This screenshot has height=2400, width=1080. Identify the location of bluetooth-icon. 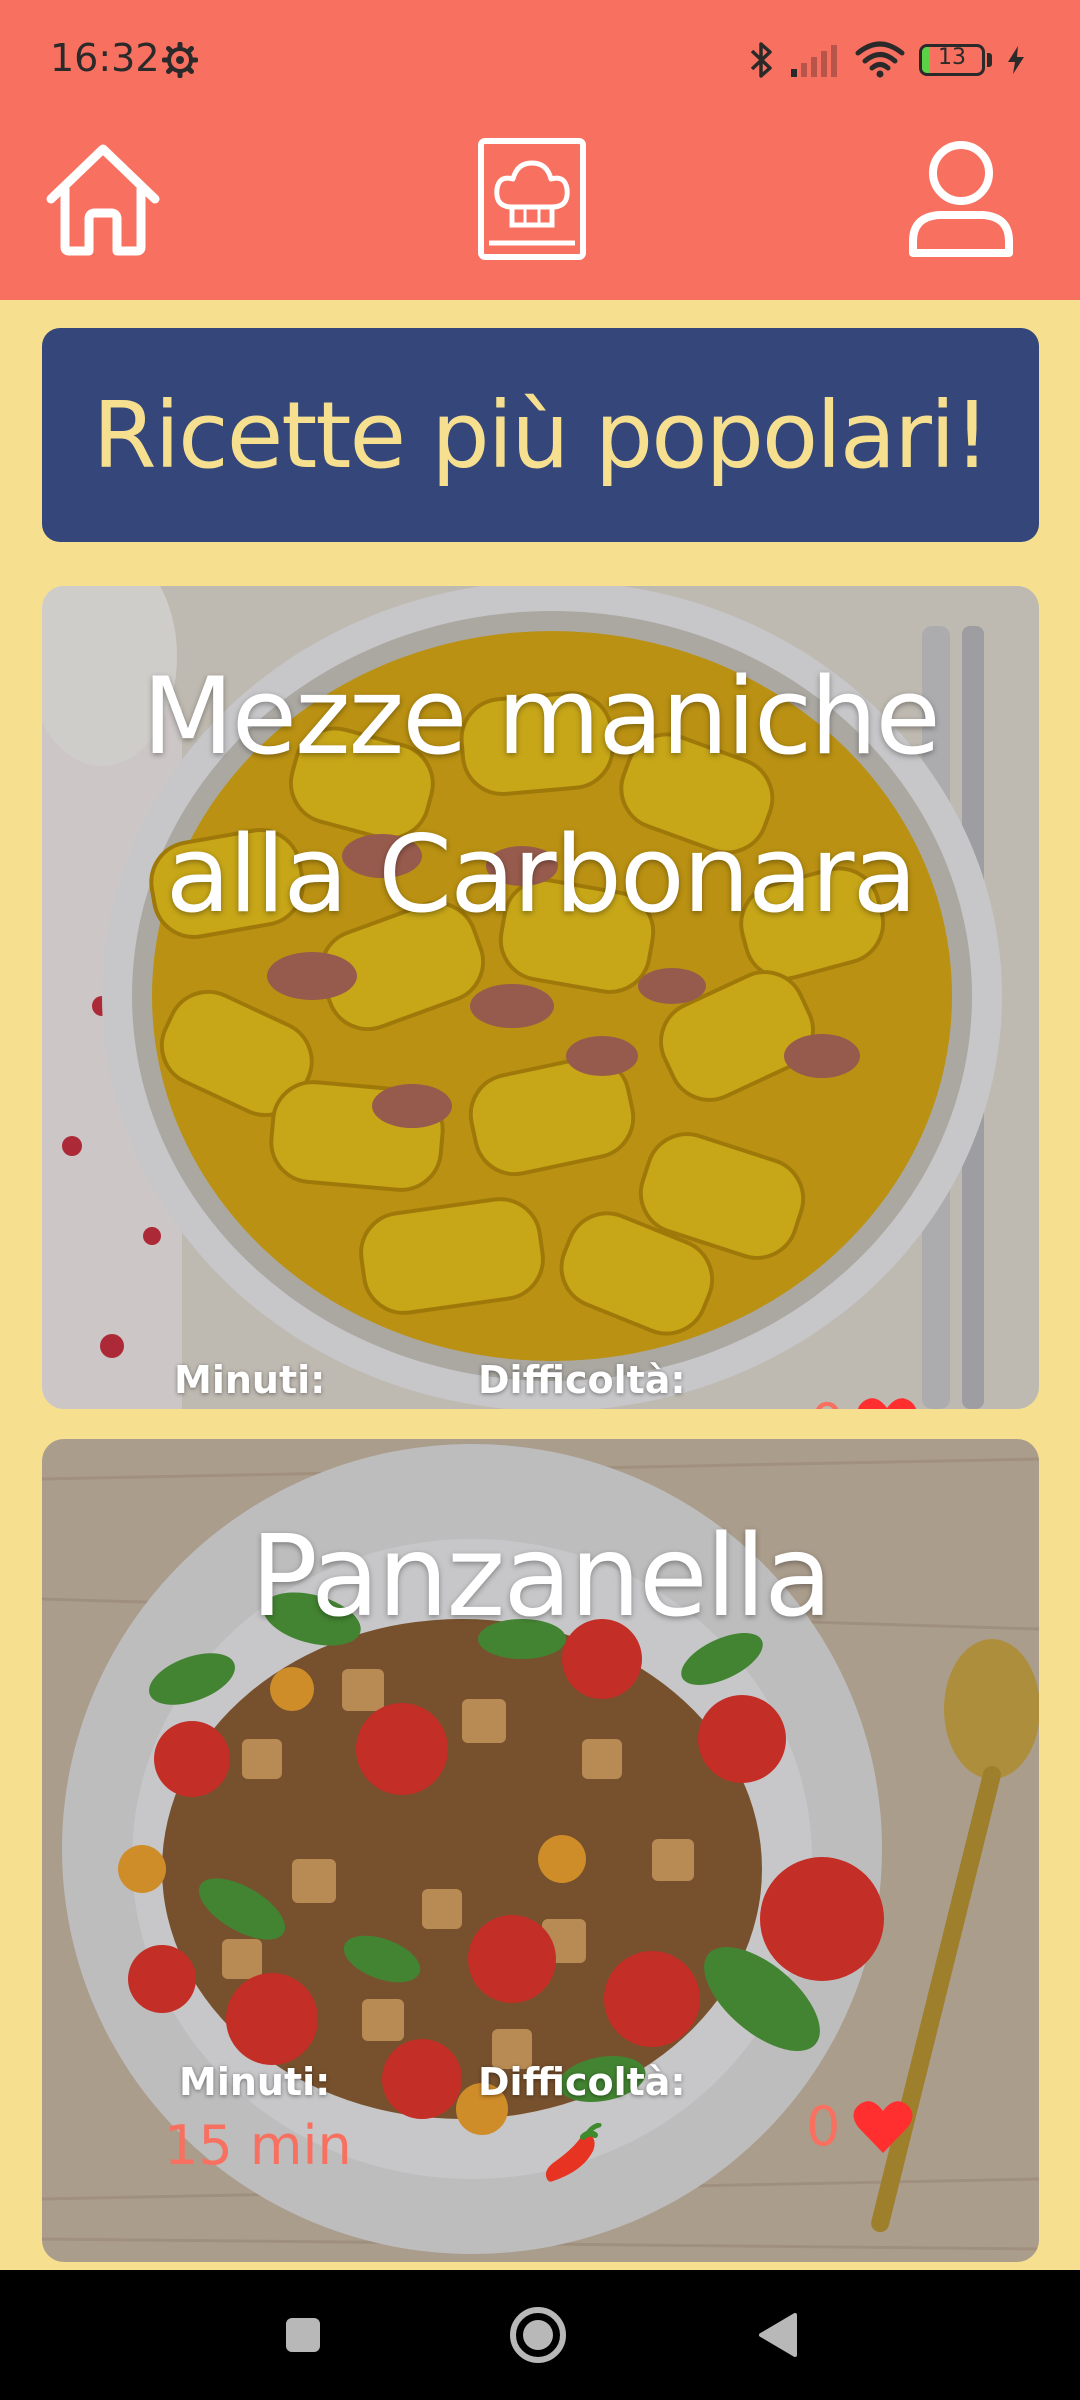
(761, 60).